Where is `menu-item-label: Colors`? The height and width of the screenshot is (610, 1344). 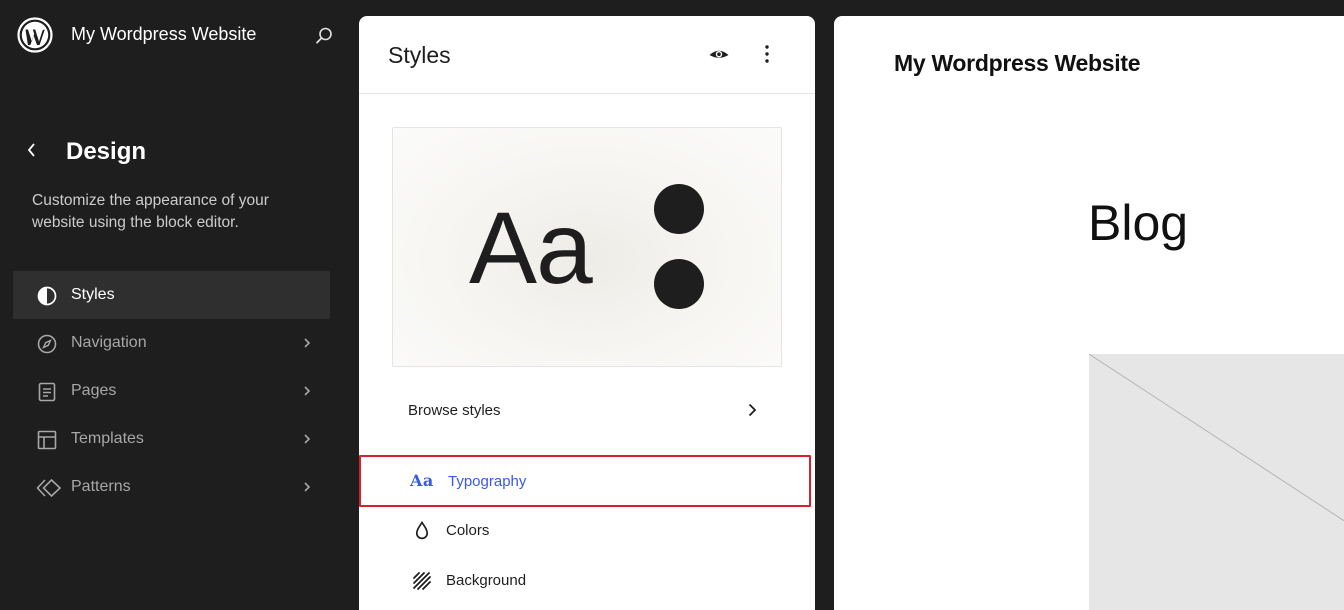
menu-item-label: Colors is located at coordinates (468, 530).